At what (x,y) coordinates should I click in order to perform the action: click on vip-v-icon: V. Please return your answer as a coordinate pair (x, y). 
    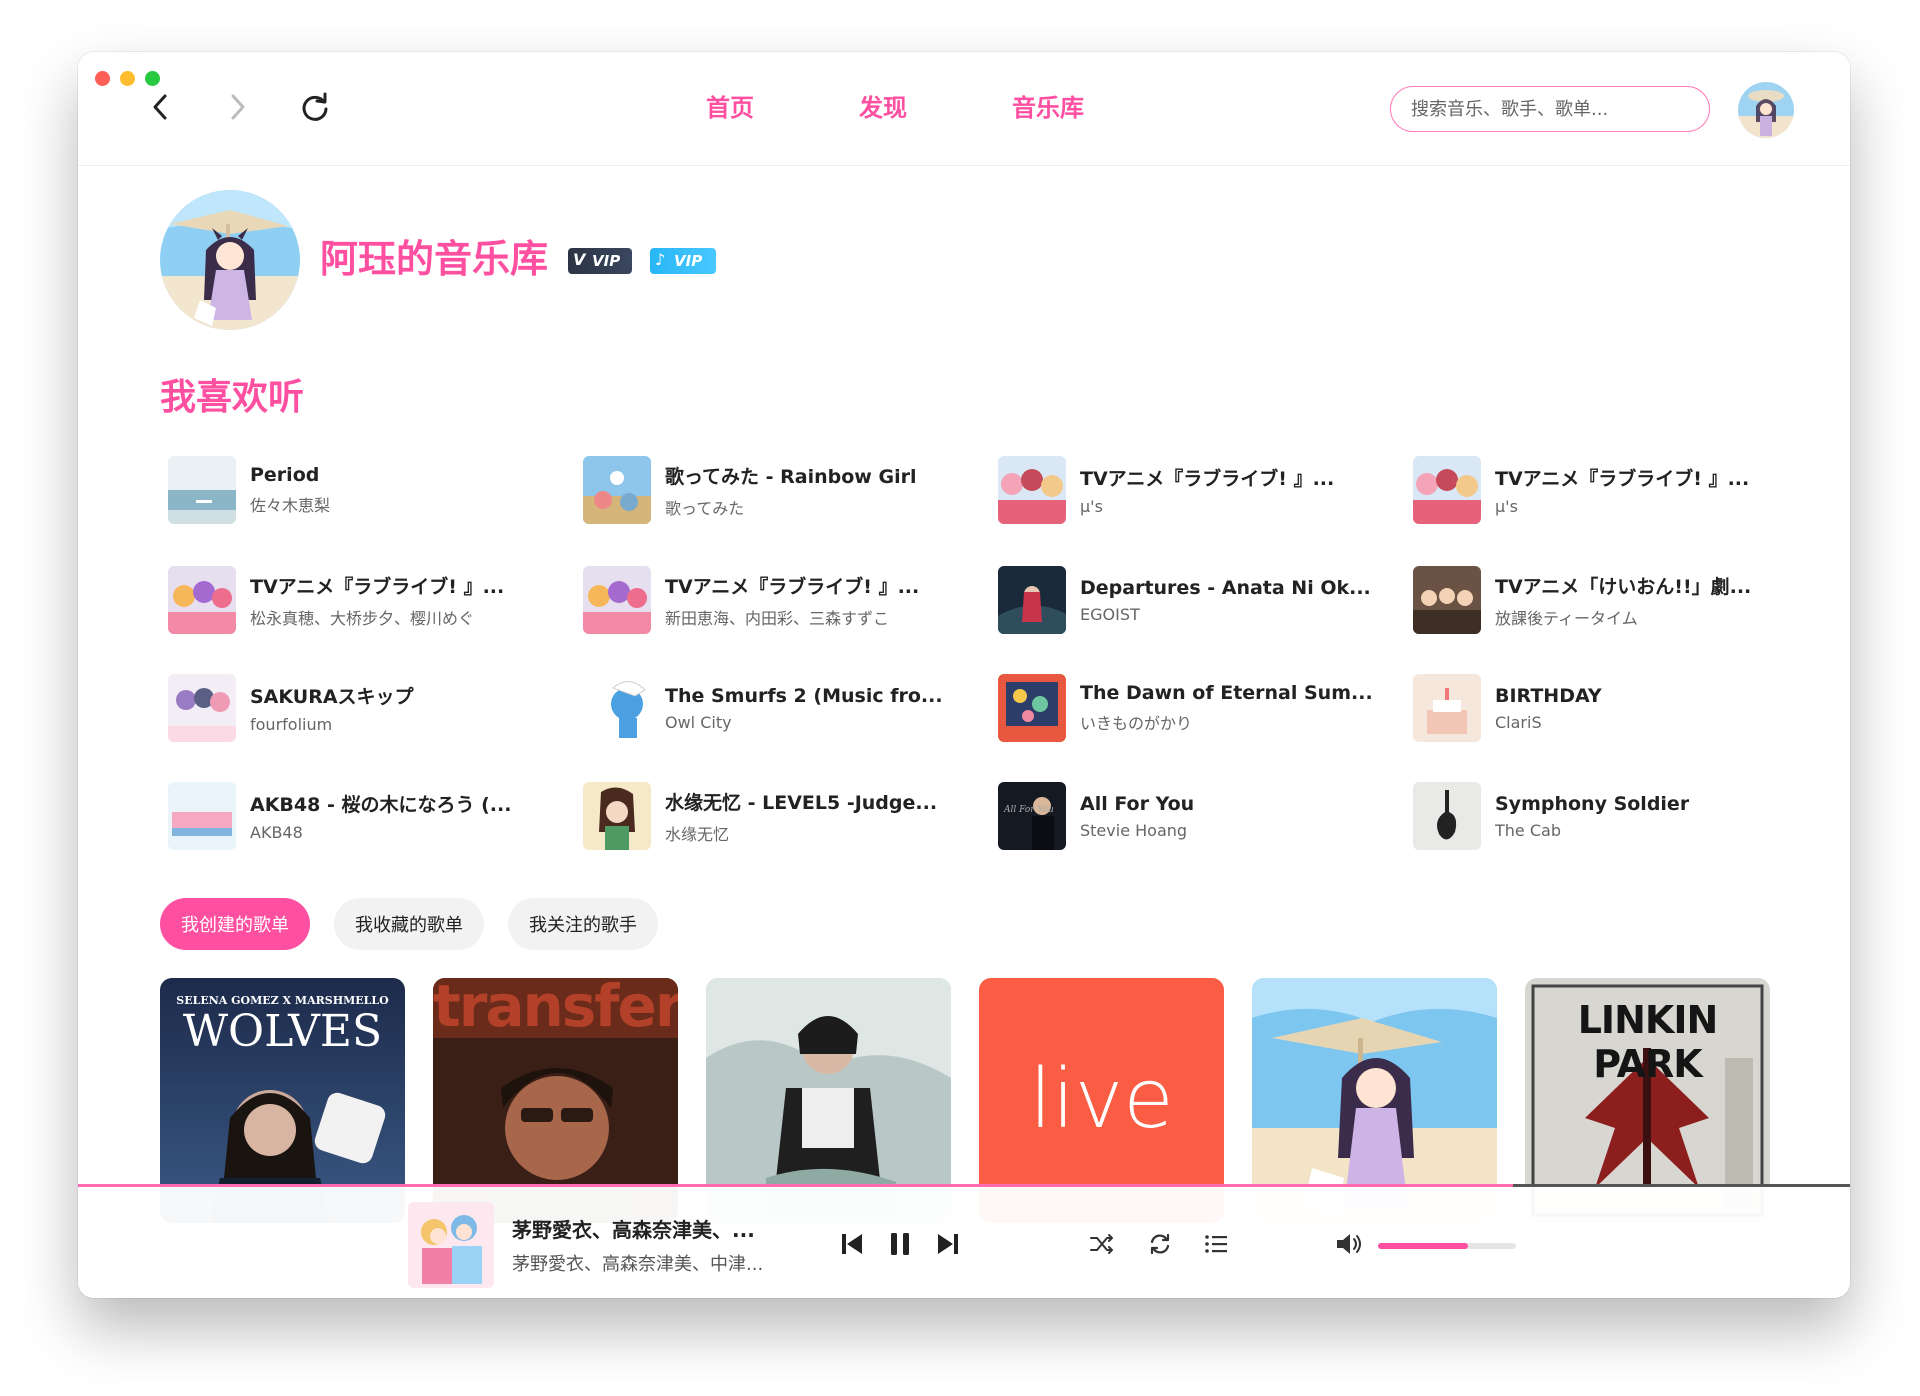
    Looking at the image, I should click on (579, 259).